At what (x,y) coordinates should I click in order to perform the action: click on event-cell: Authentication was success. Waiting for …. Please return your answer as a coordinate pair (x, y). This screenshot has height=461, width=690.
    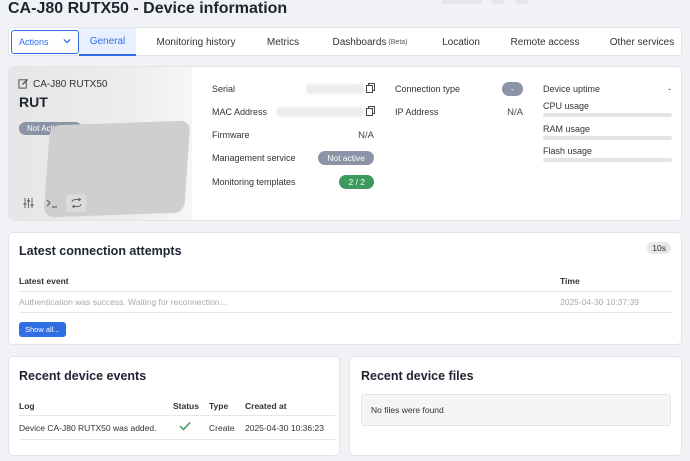
    Looking at the image, I should click on (123, 302).